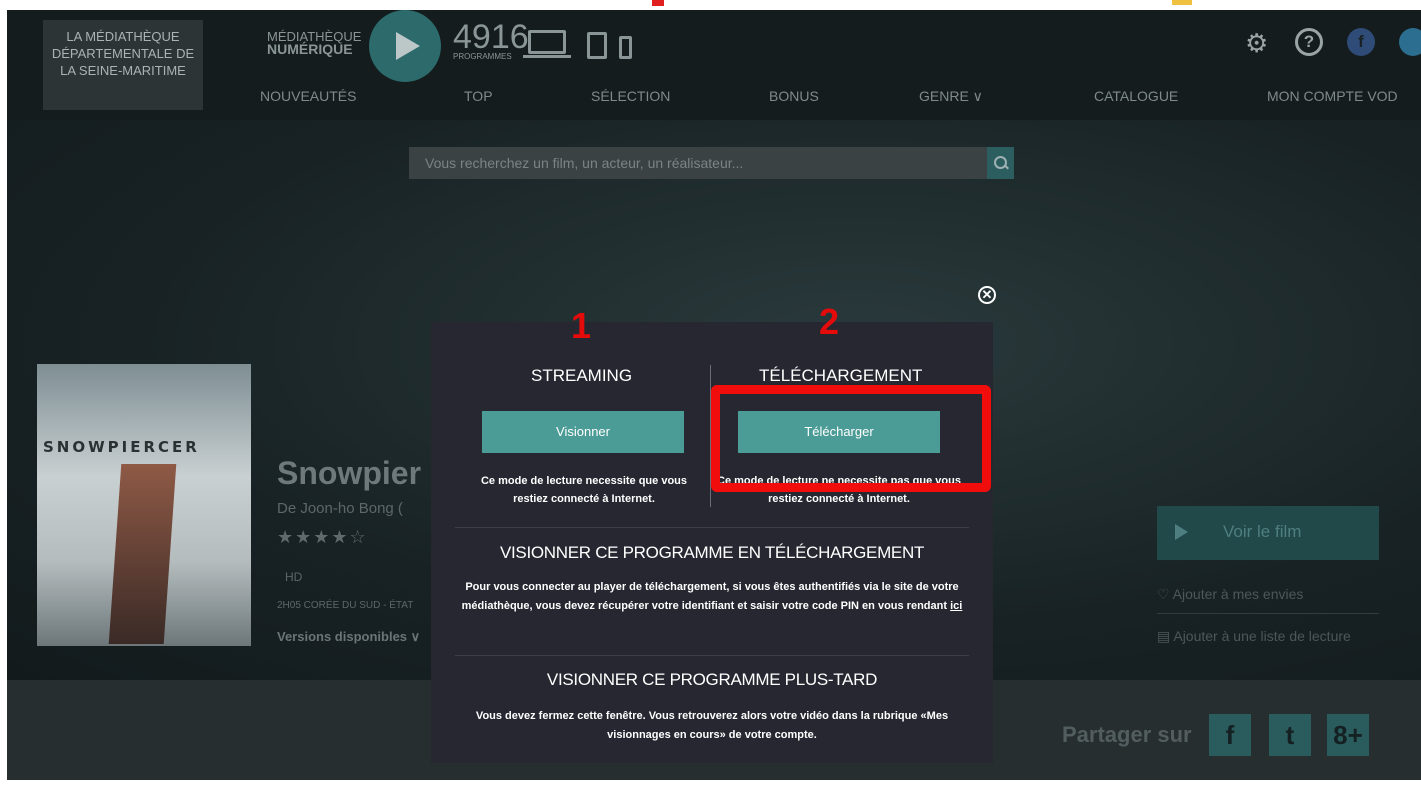 The image size is (1421, 798). I want to click on film-director: De Joon-ho Bong (, so click(340, 508).